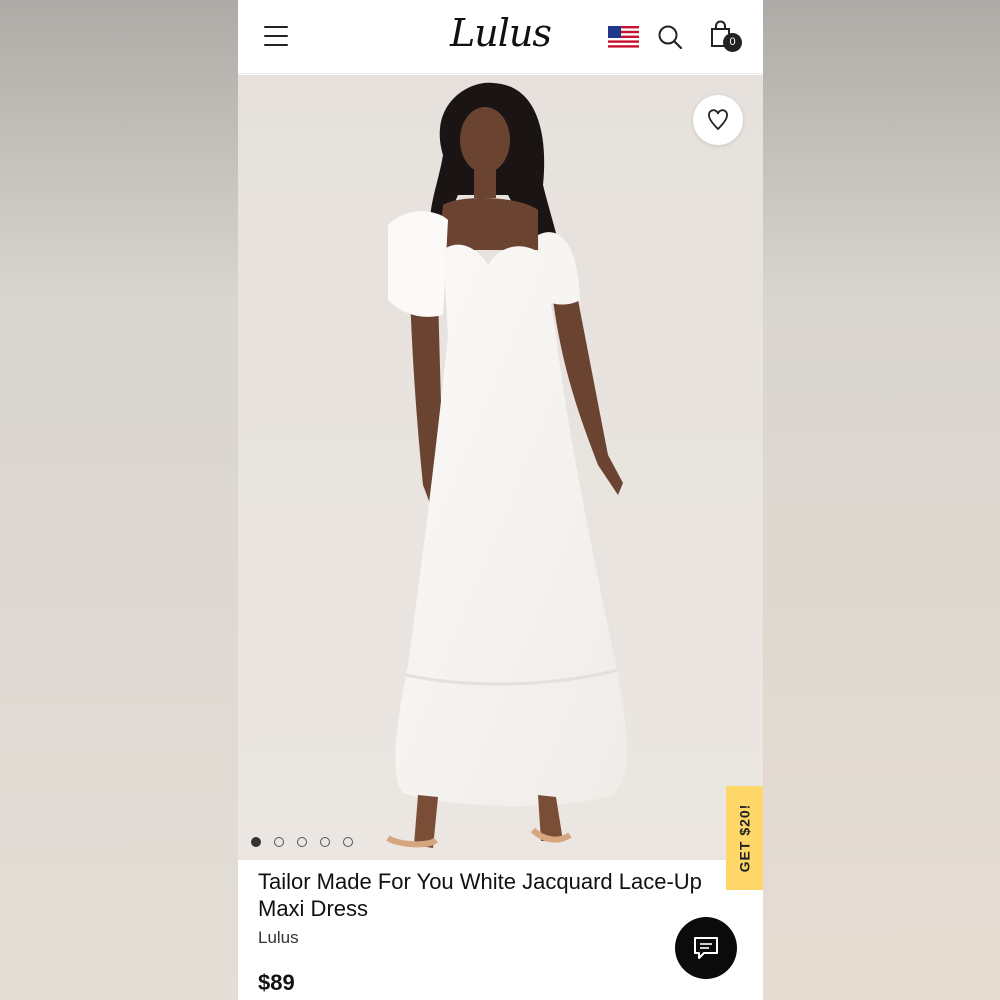 The height and width of the screenshot is (1000, 1000). What do you see at coordinates (744, 838) in the screenshot?
I see `promo-tab-label: GET $20!` at bounding box center [744, 838].